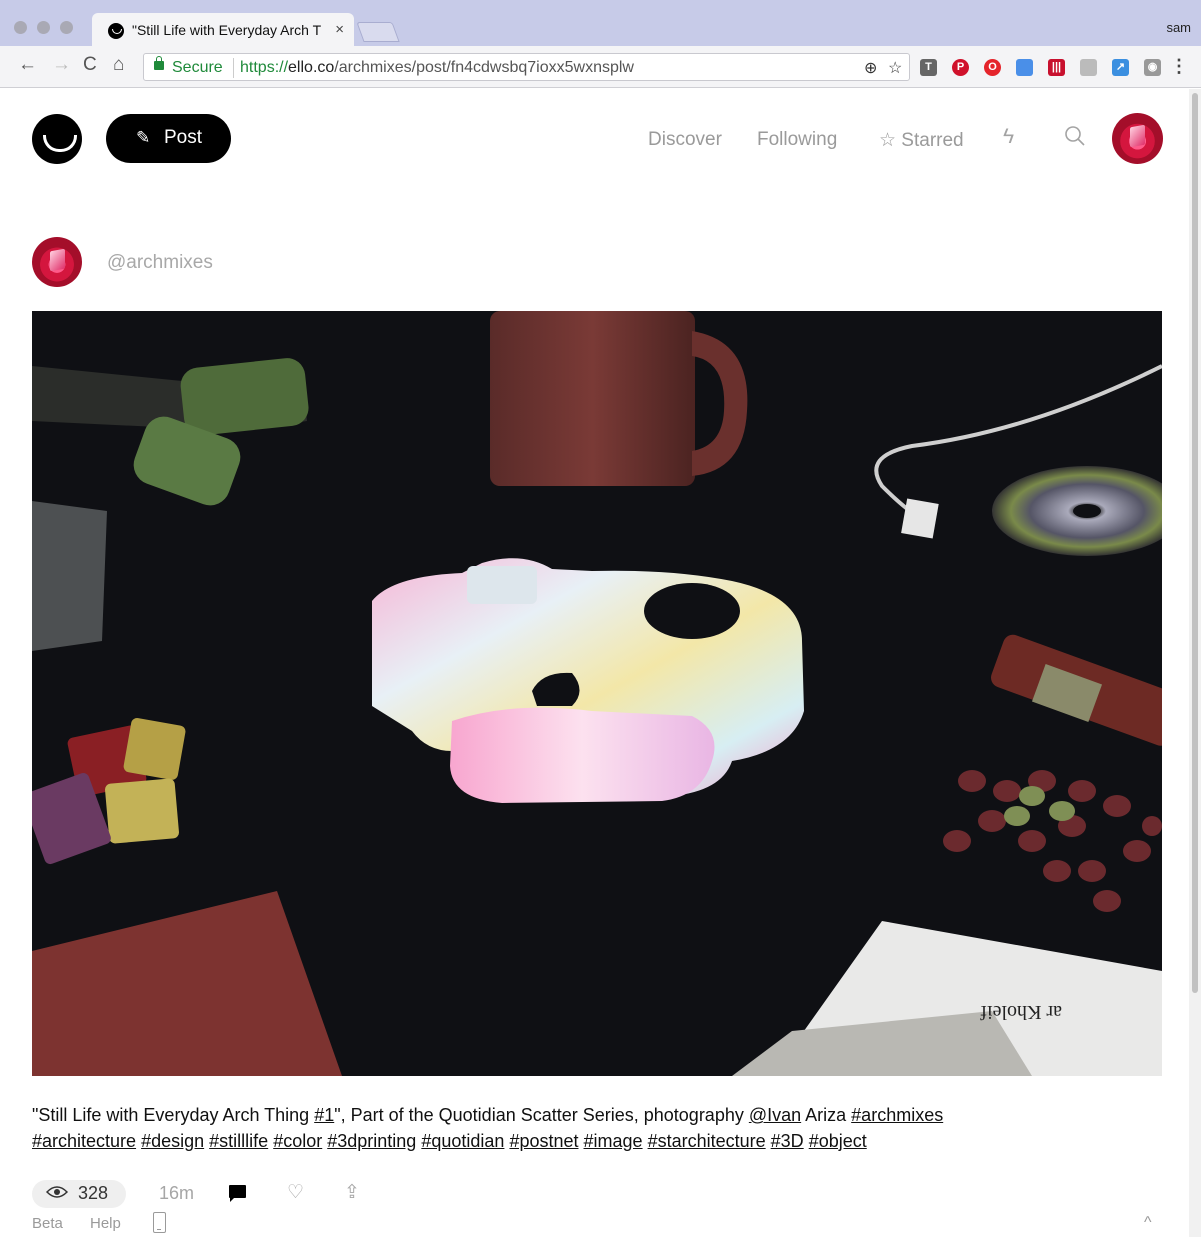 This screenshot has height=1237, width=1201. Describe the element at coordinates (118, 65) in the screenshot. I see `home-icon: ⌂` at that location.